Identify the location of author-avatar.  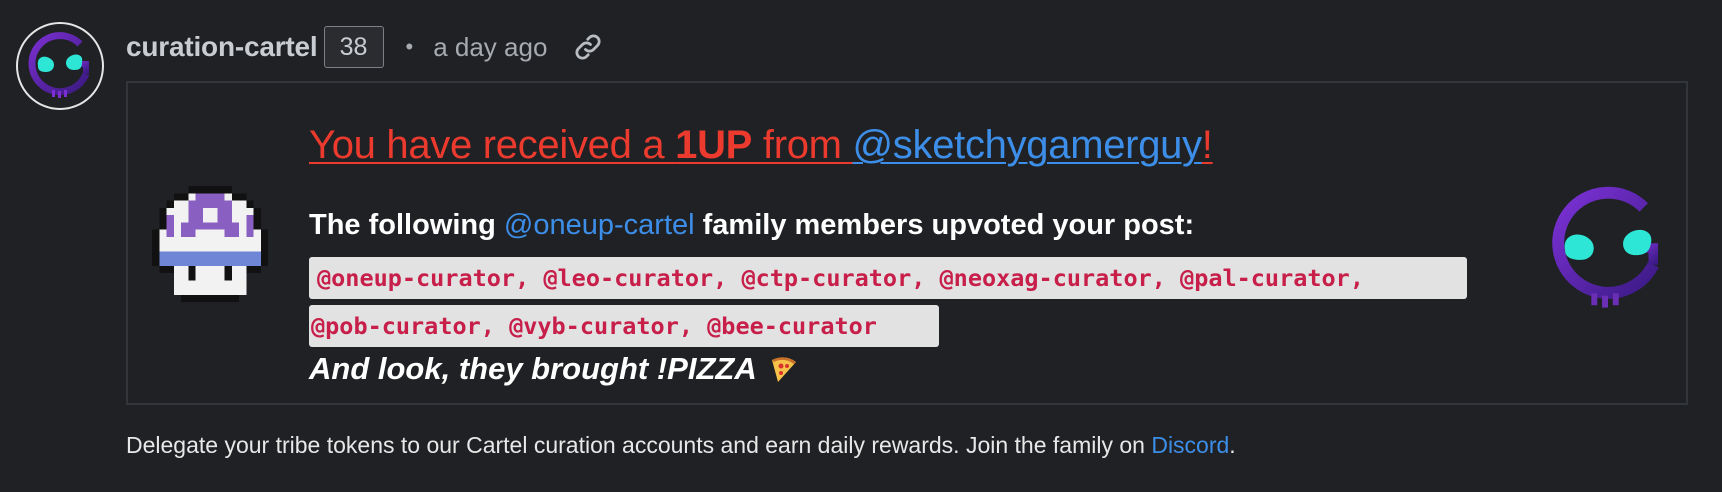
(60, 66).